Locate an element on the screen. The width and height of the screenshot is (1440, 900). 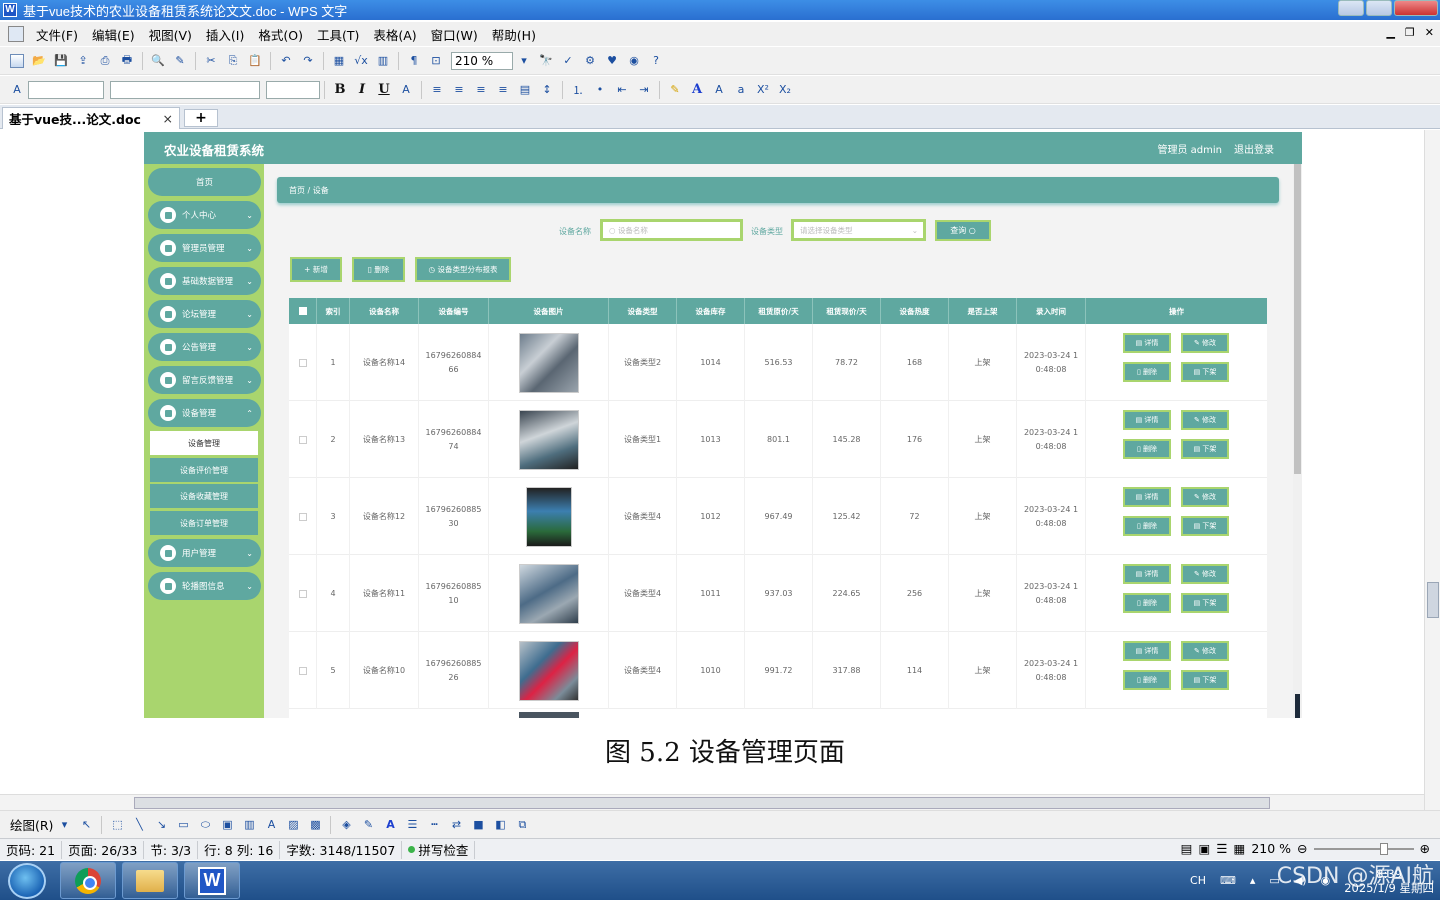
keyboard-icon: ⌨ is located at coordinates (1228, 880).